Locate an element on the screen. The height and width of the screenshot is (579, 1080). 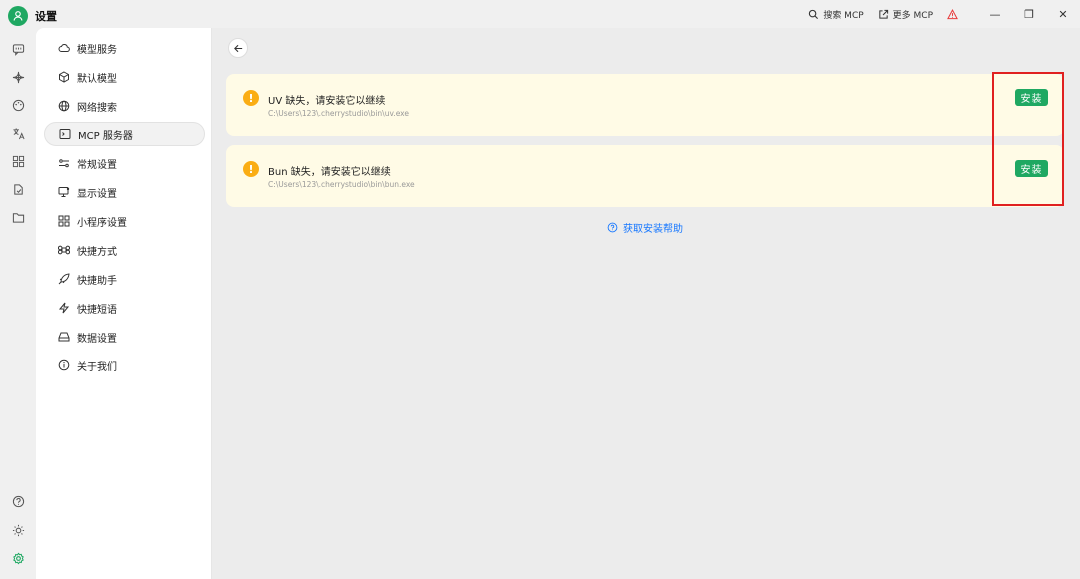
terminal-icon is located at coordinates (65, 134).